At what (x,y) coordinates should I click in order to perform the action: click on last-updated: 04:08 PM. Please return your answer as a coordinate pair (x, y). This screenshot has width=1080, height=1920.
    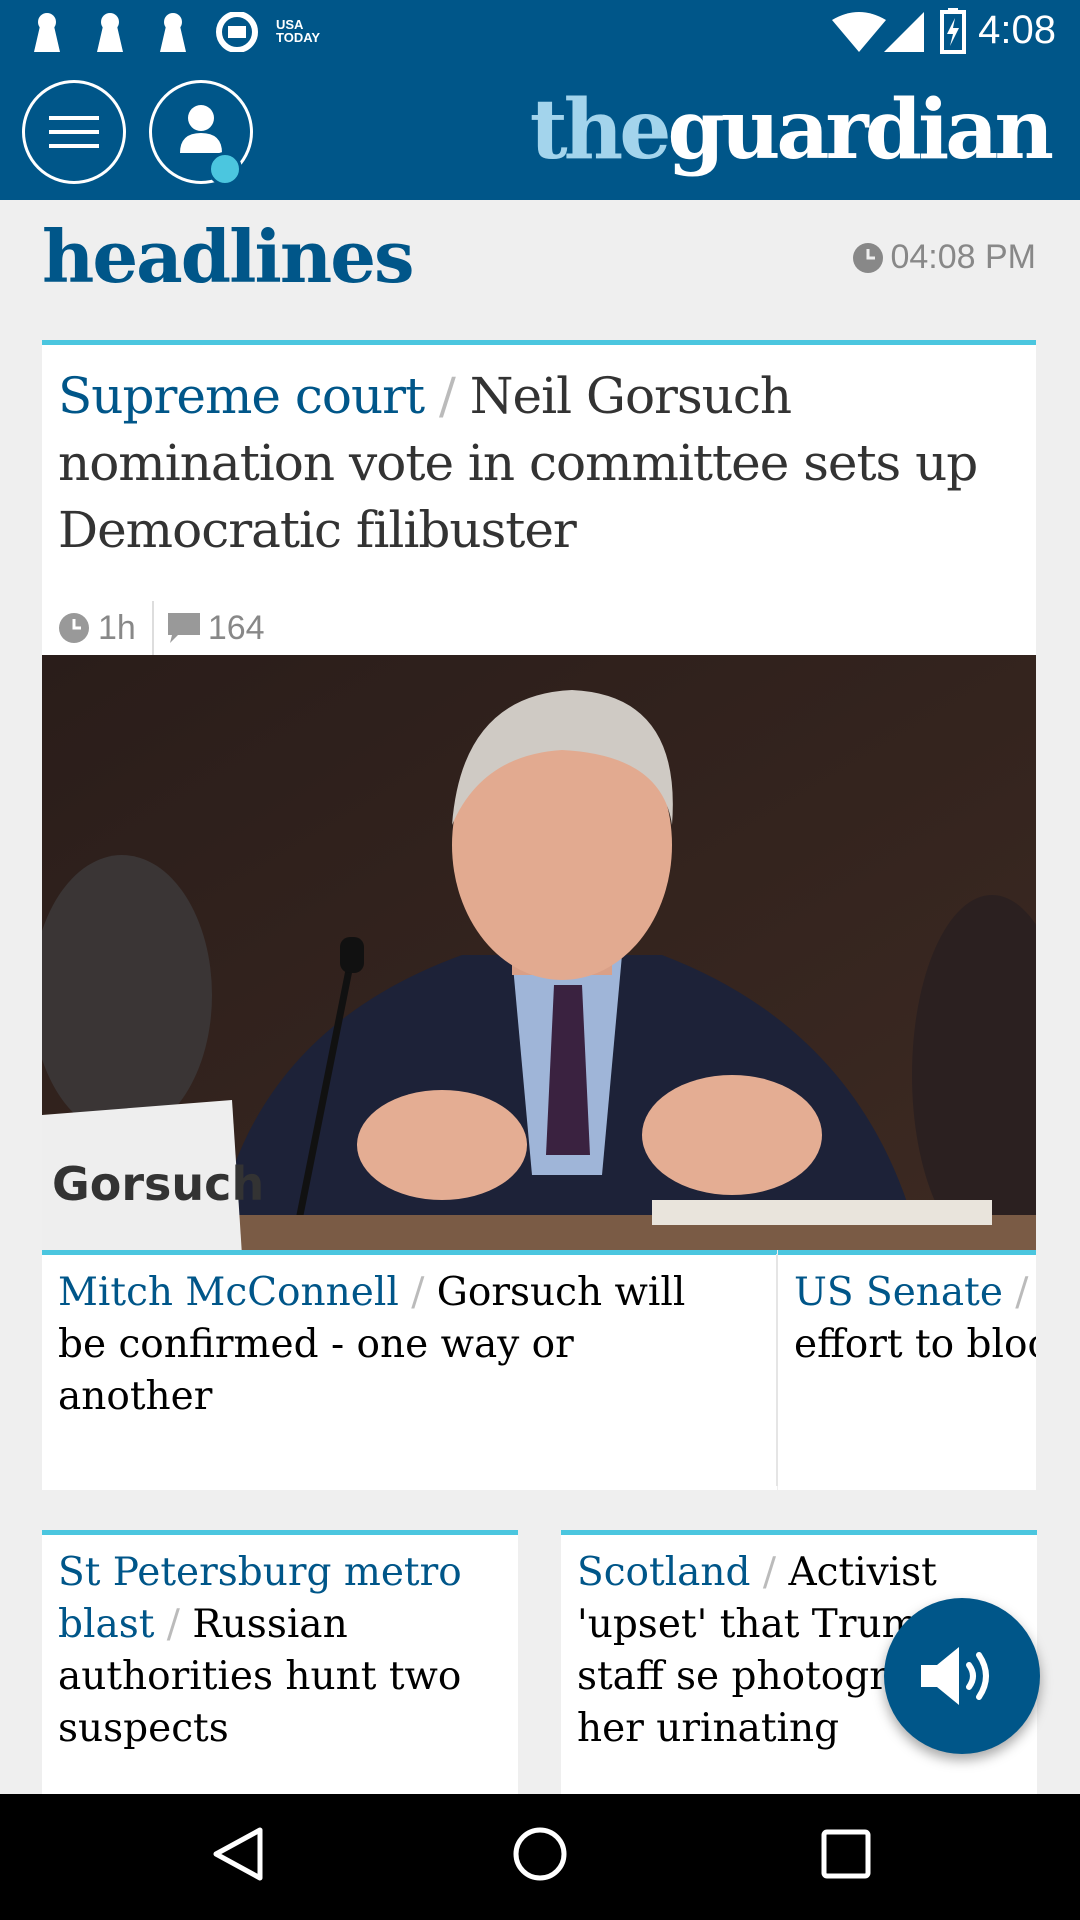
    Looking at the image, I should click on (944, 257).